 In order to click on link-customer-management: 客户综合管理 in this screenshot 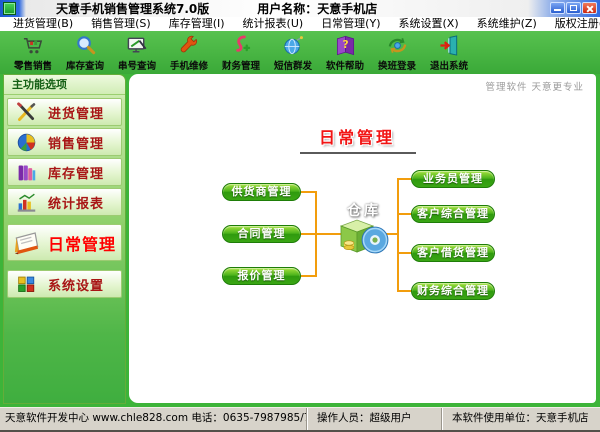, I will do `click(453, 214)`.